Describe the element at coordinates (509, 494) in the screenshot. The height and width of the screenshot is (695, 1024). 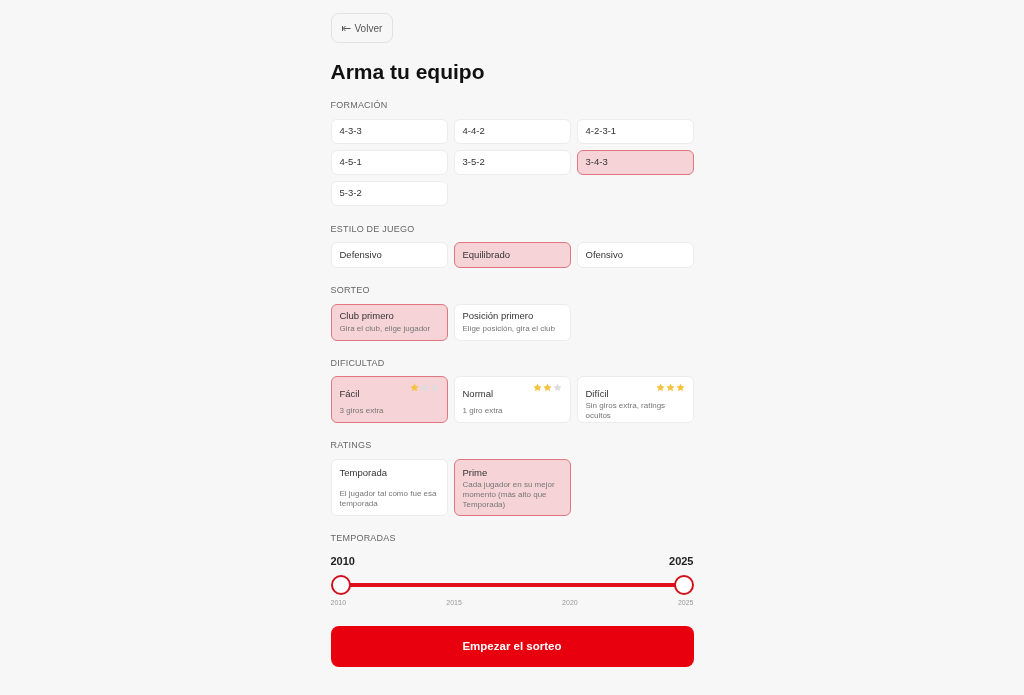
I see `option-description: Cada jugador en su mejor momento (más alto que Temporada)` at that location.